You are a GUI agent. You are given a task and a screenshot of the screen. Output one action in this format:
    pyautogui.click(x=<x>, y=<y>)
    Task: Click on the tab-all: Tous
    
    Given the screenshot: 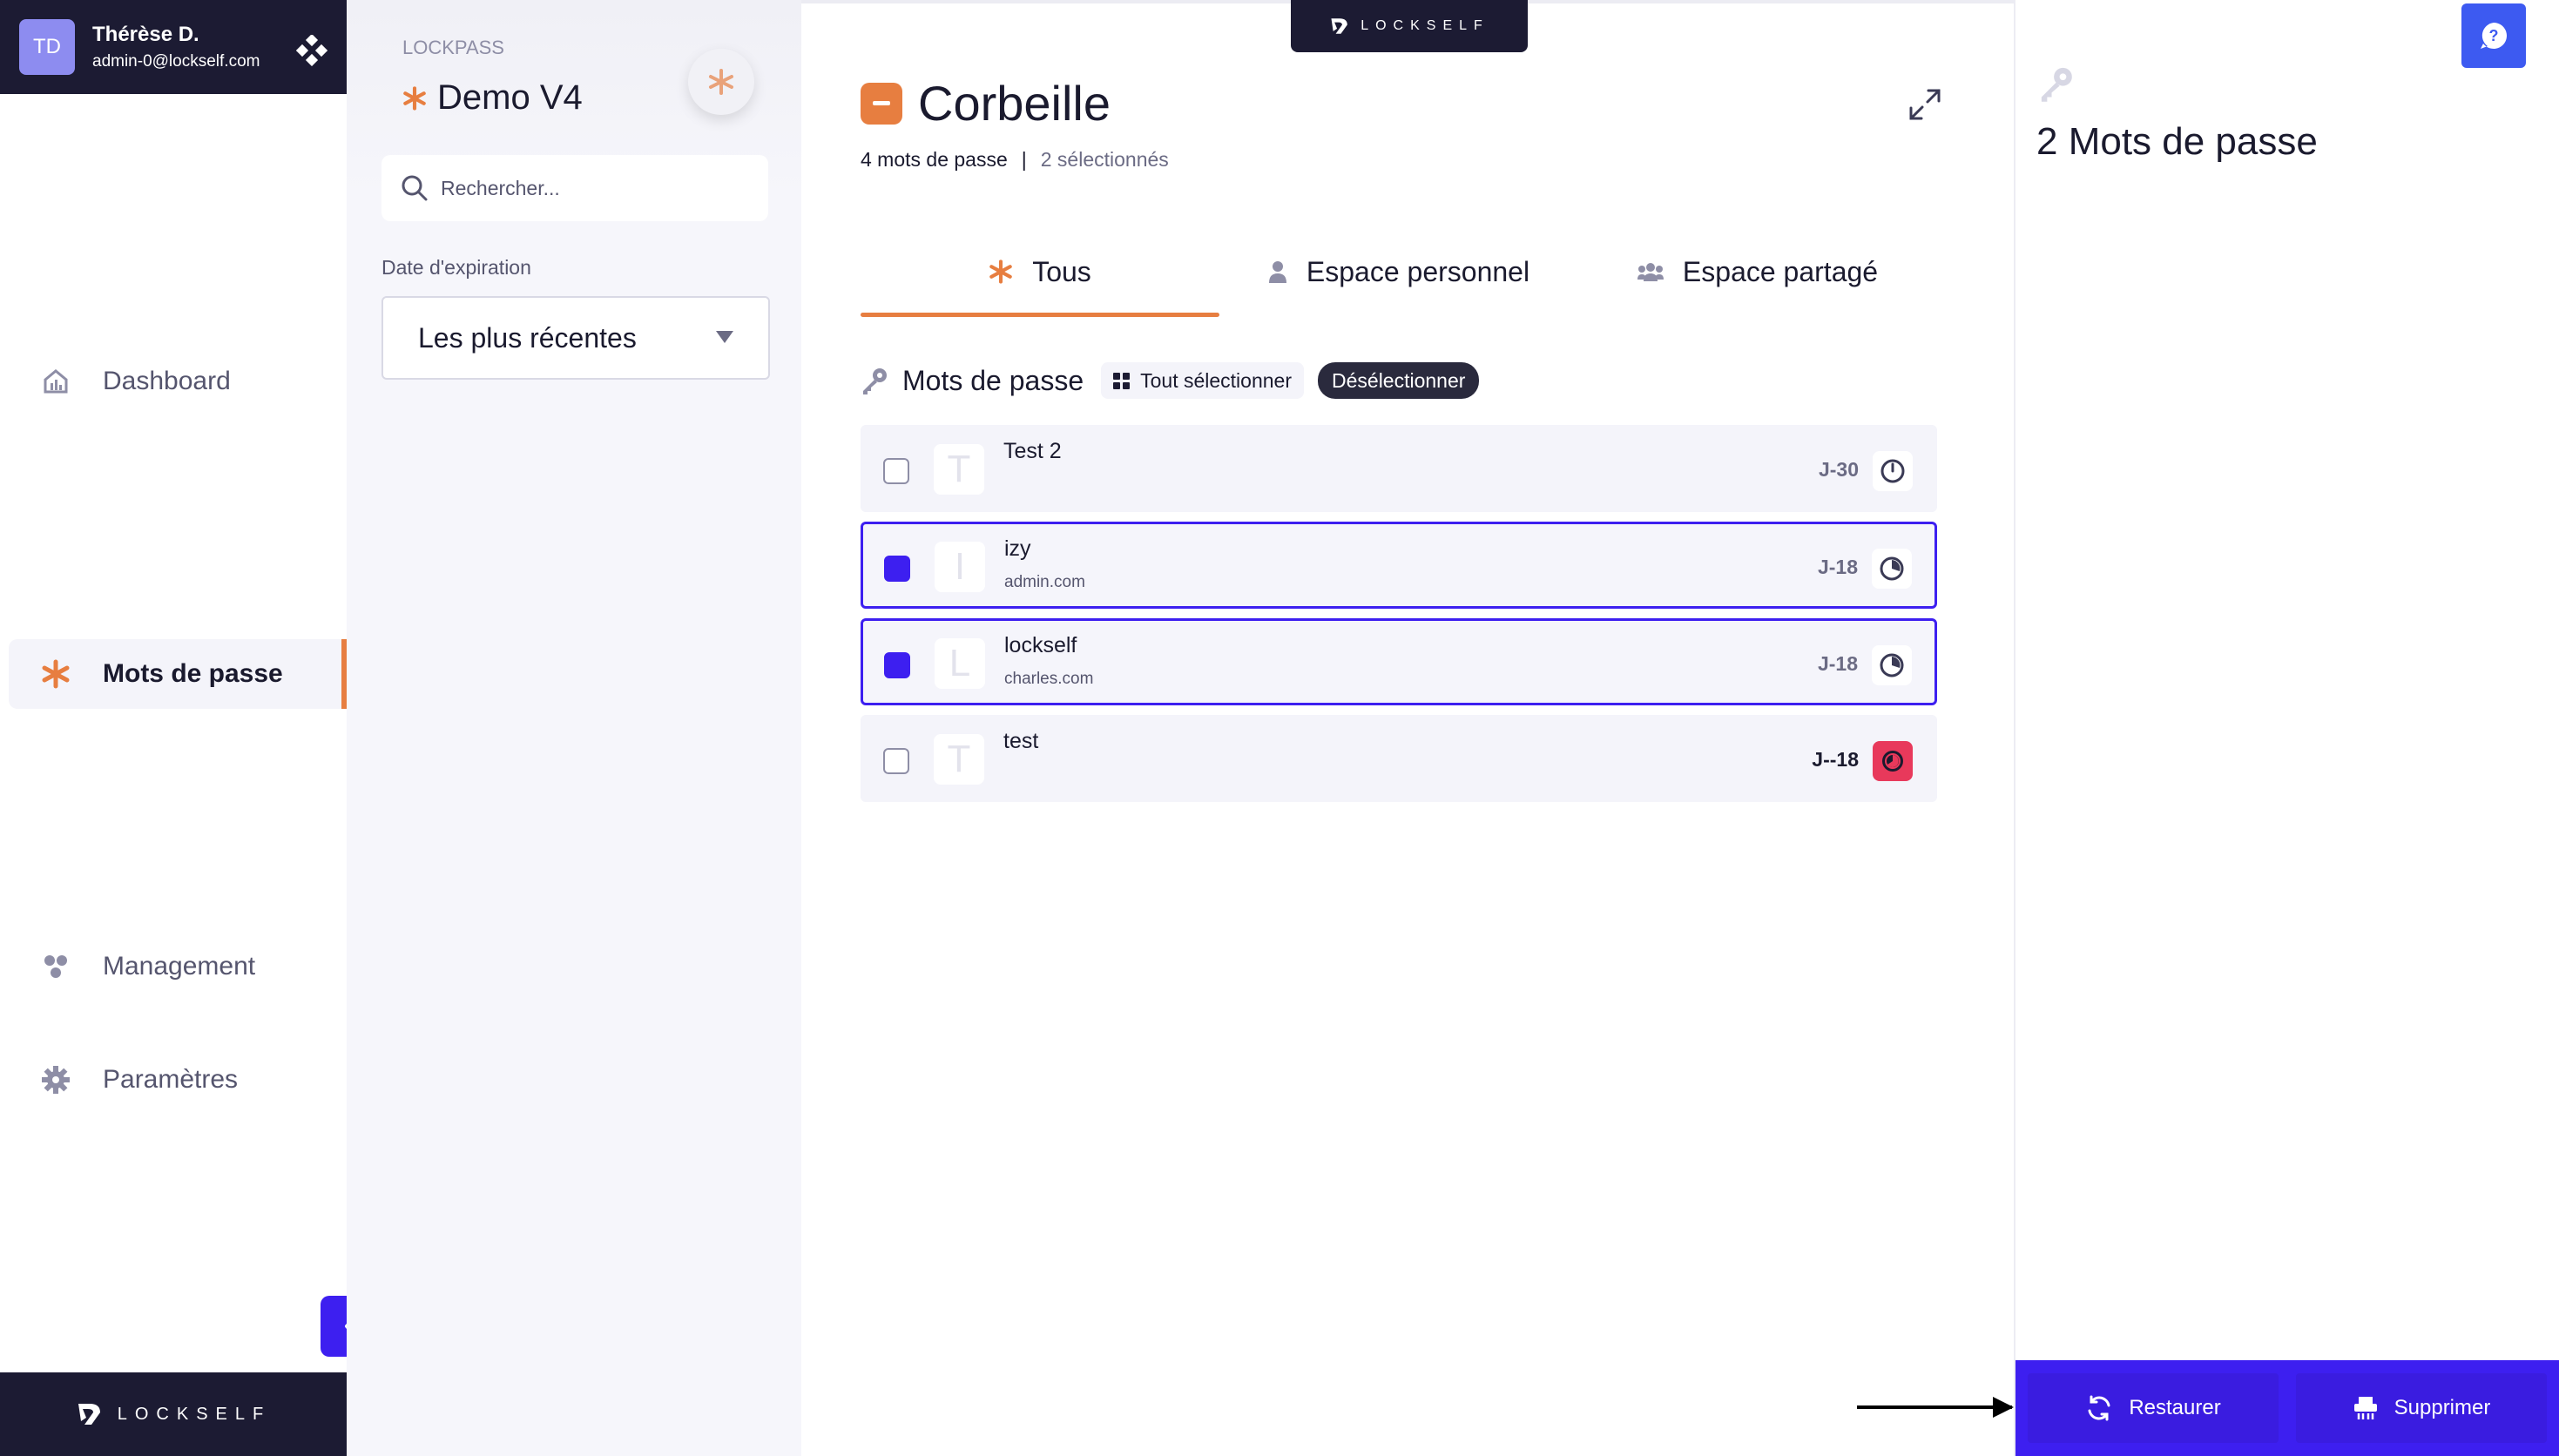 What is the action you would take?
    pyautogui.click(x=1040, y=271)
    